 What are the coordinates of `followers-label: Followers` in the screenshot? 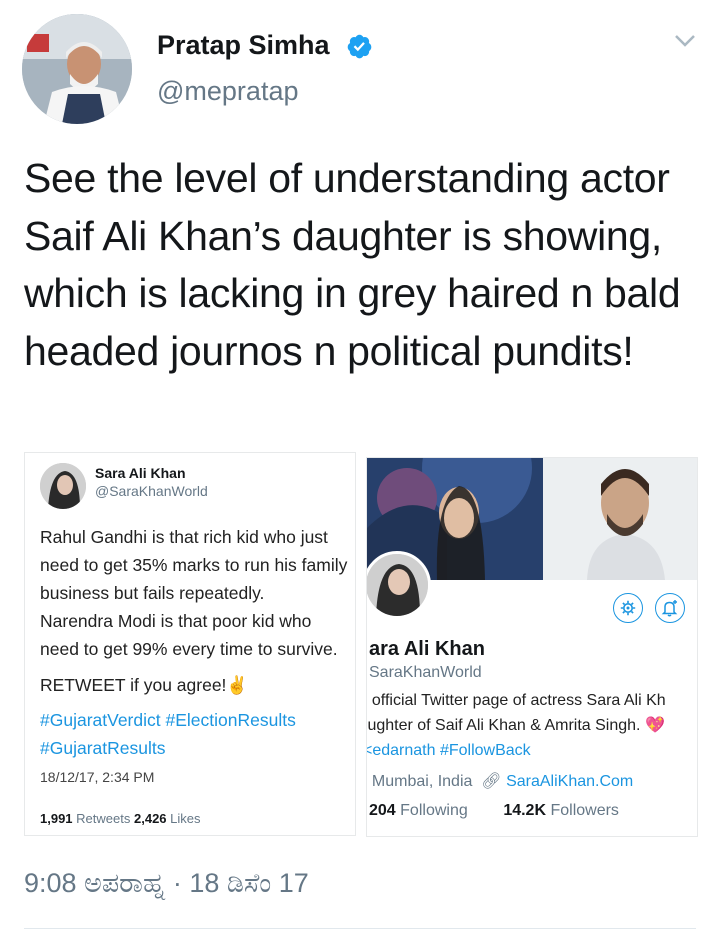 It's located at (584, 810).